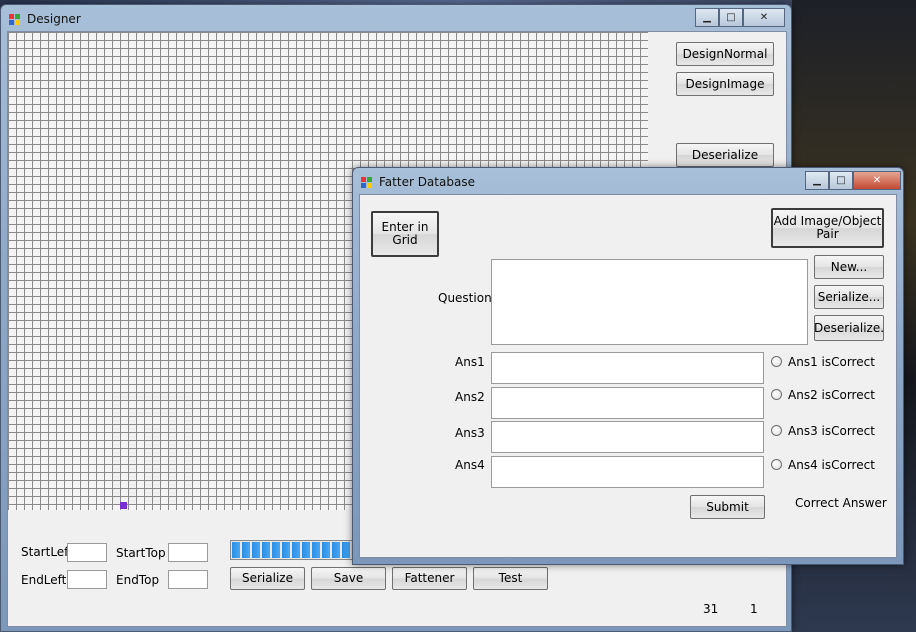 The width and height of the screenshot is (916, 632). What do you see at coordinates (831, 362) in the screenshot?
I see `ans1-radio-label: Ans1 isCorrect` at bounding box center [831, 362].